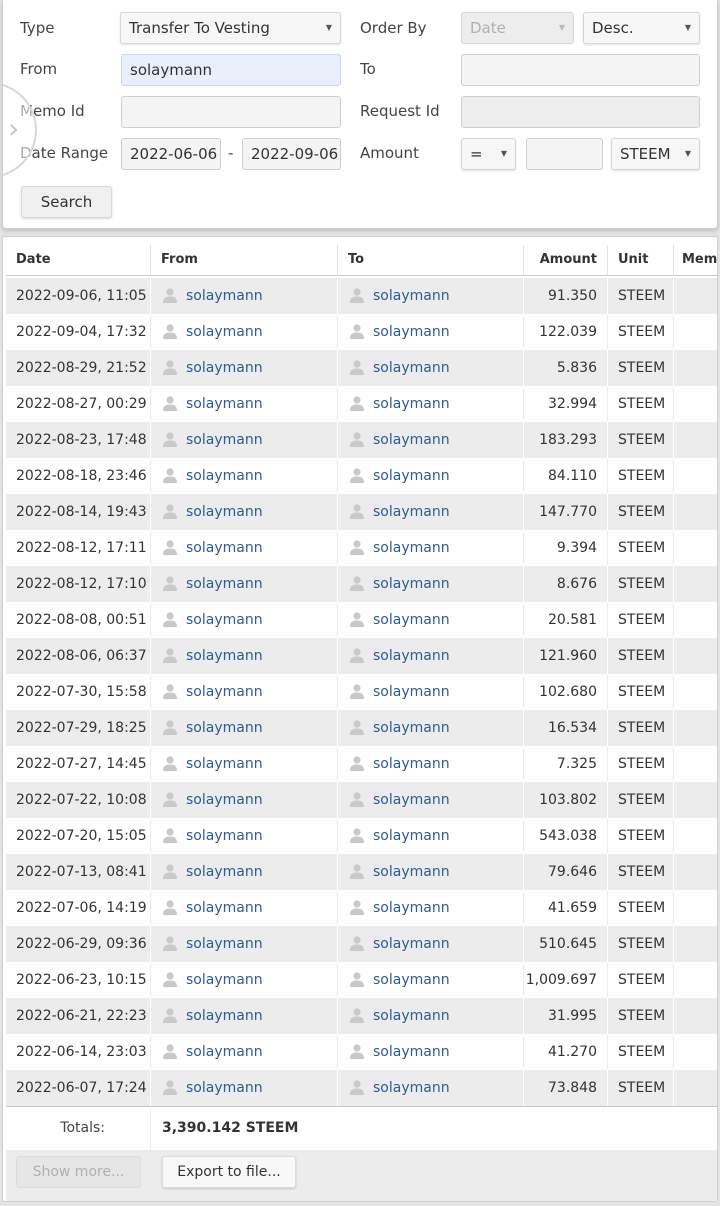  I want to click on type-select: Transfer To Vesting ▼, so click(230, 28).